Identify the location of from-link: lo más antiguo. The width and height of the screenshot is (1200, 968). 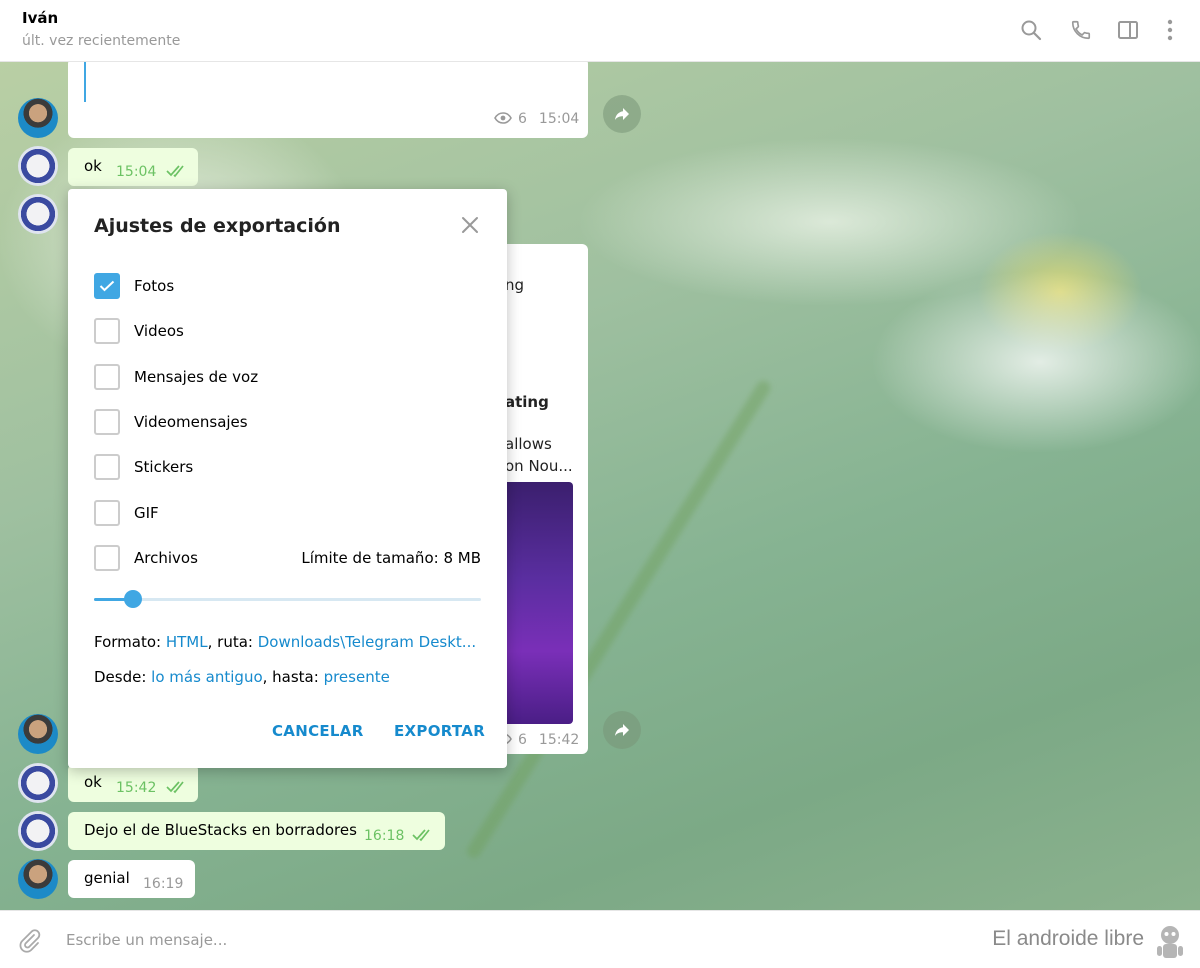
(206, 677).